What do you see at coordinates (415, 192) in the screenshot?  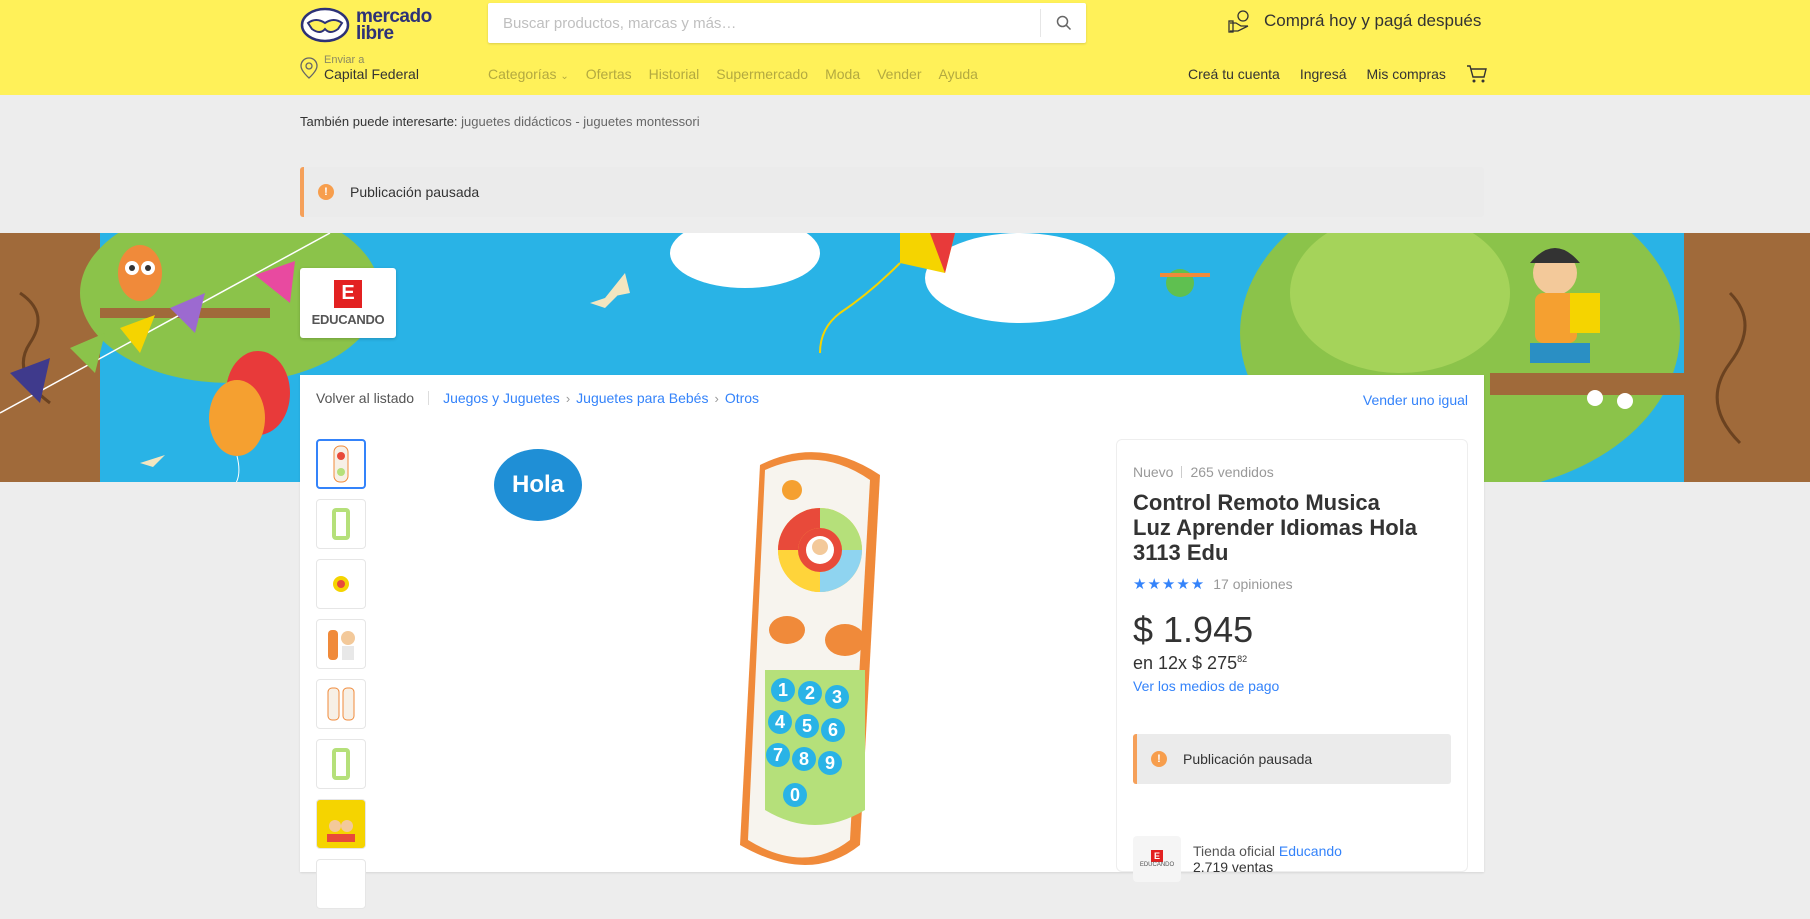 I see `paused-alert-text: Publicación pausada` at bounding box center [415, 192].